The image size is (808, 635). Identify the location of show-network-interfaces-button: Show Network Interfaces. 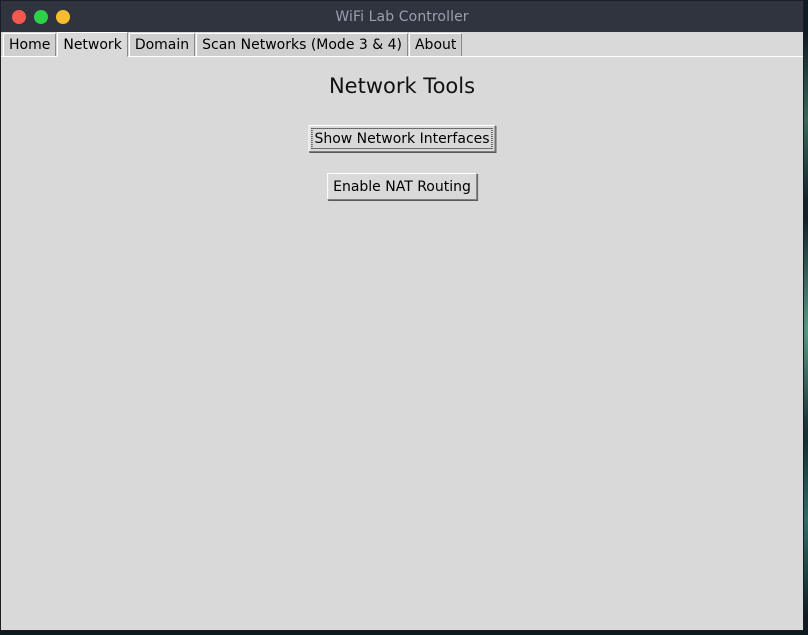
(402, 138).